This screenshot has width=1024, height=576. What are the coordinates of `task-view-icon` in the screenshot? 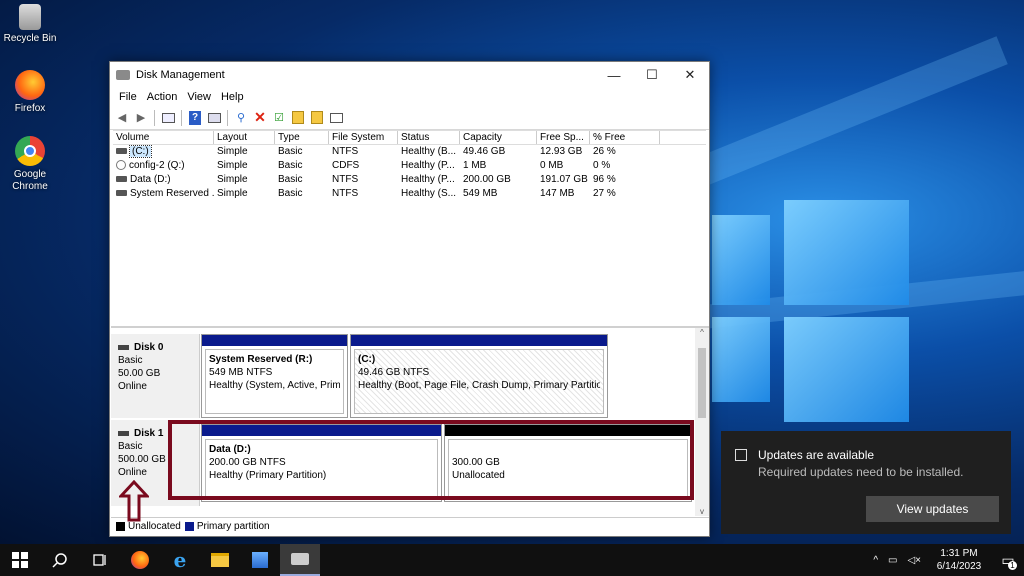 It's located at (99, 560).